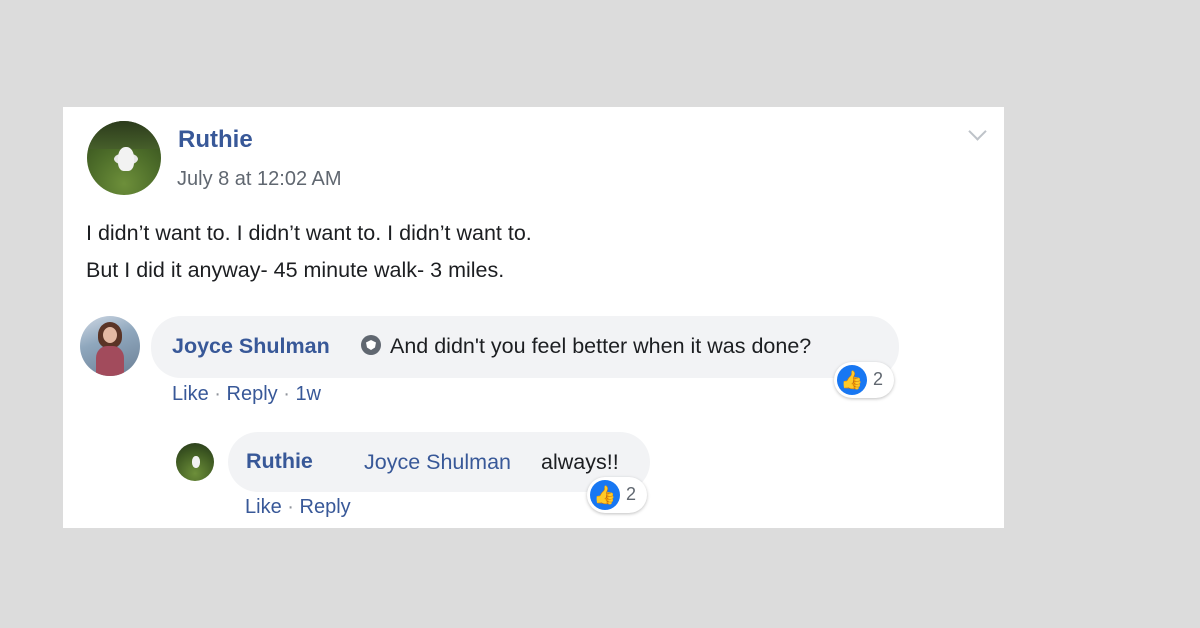  I want to click on reply-mention: Joyce Shulman, so click(437, 462).